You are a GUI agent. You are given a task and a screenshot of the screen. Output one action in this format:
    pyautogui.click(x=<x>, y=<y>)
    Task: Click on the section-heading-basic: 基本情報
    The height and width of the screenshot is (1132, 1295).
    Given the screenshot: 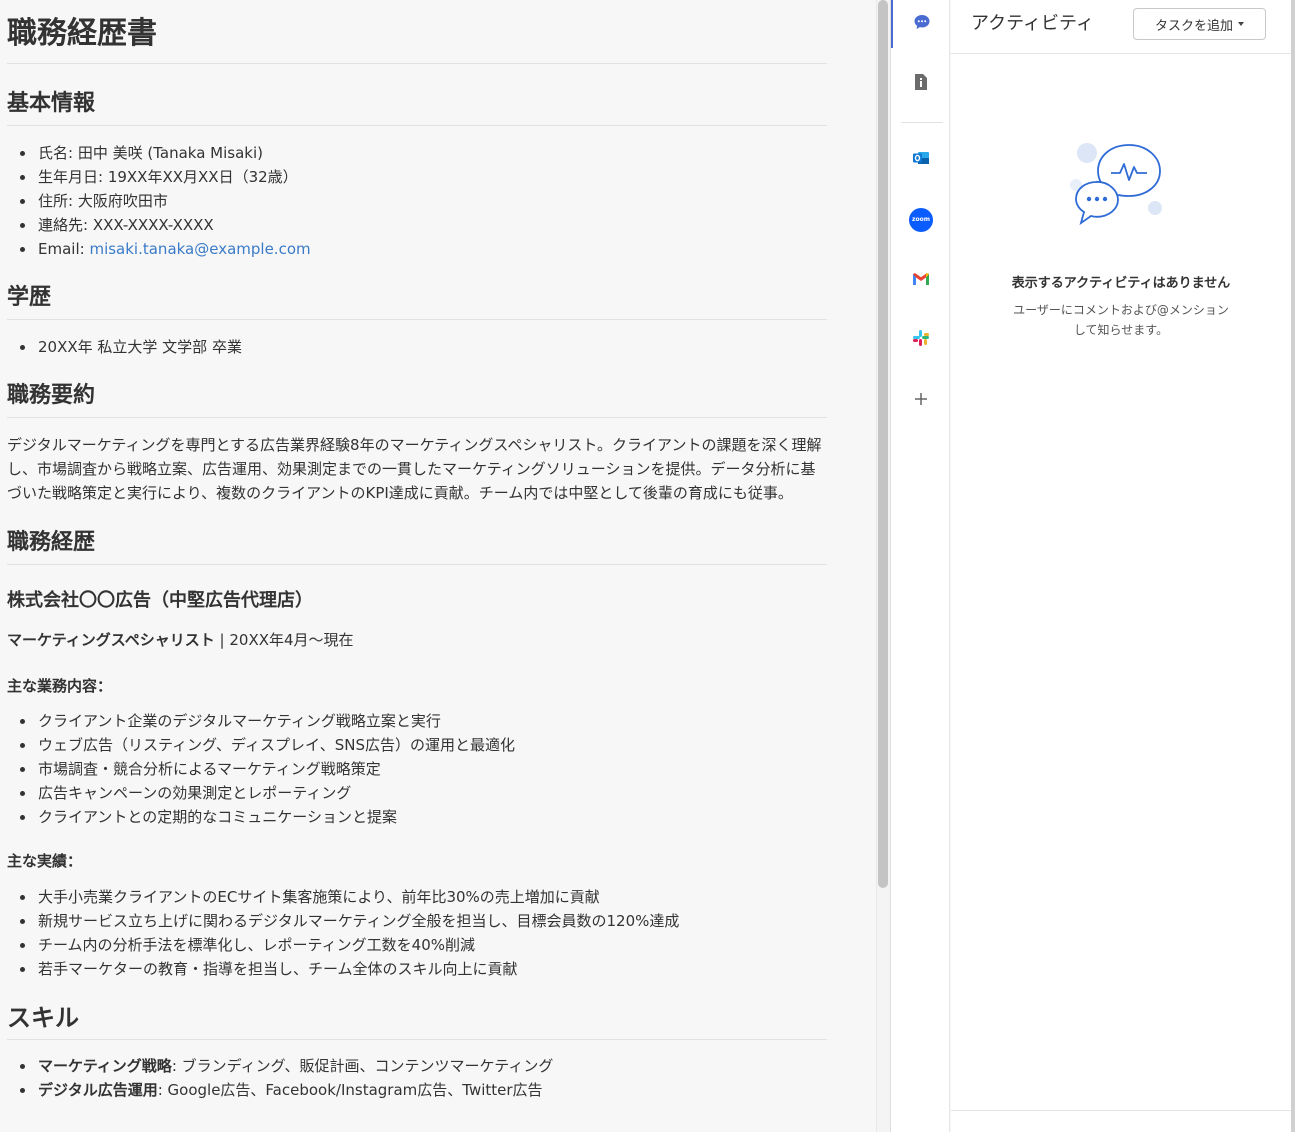 What is the action you would take?
    pyautogui.click(x=417, y=107)
    